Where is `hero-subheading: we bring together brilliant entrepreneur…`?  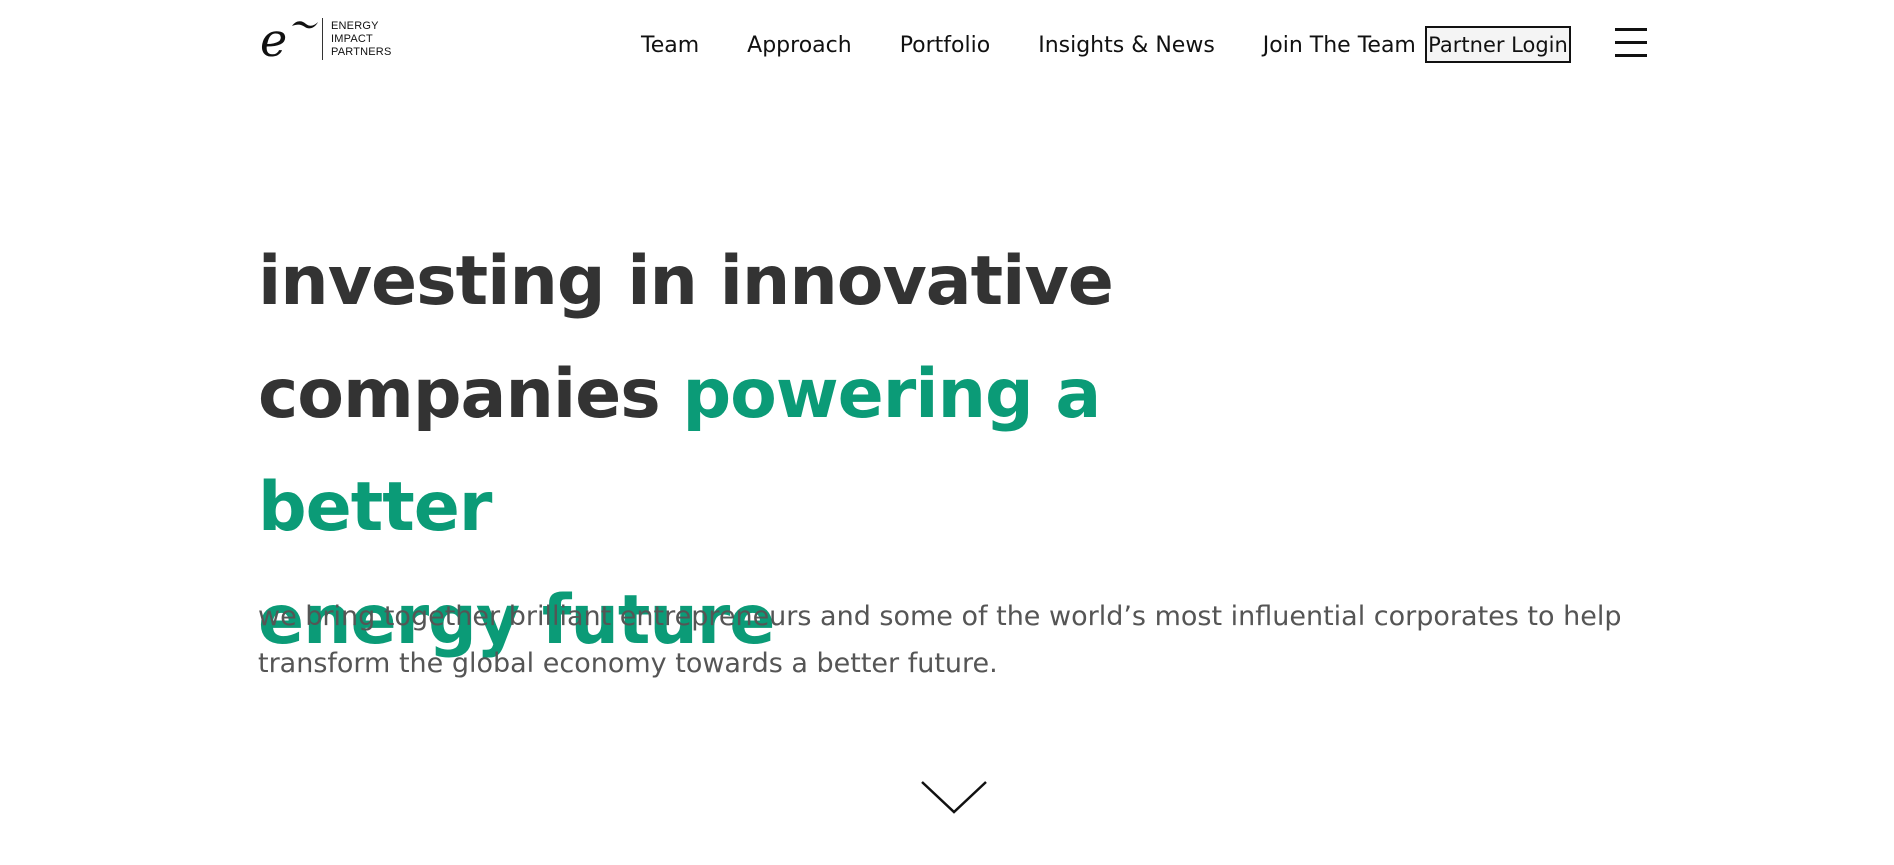
hero-subheading: we bring together brilliant entrepreneur… is located at coordinates (940, 640).